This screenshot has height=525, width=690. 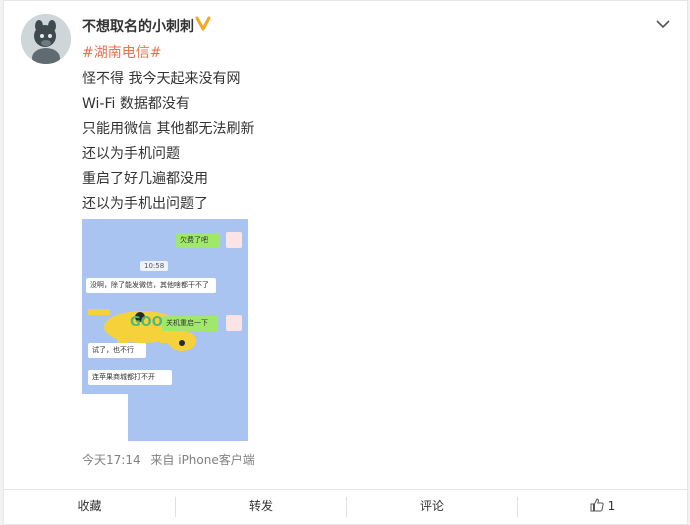 What do you see at coordinates (597, 505) in the screenshot?
I see `thumbs-up-icon` at bounding box center [597, 505].